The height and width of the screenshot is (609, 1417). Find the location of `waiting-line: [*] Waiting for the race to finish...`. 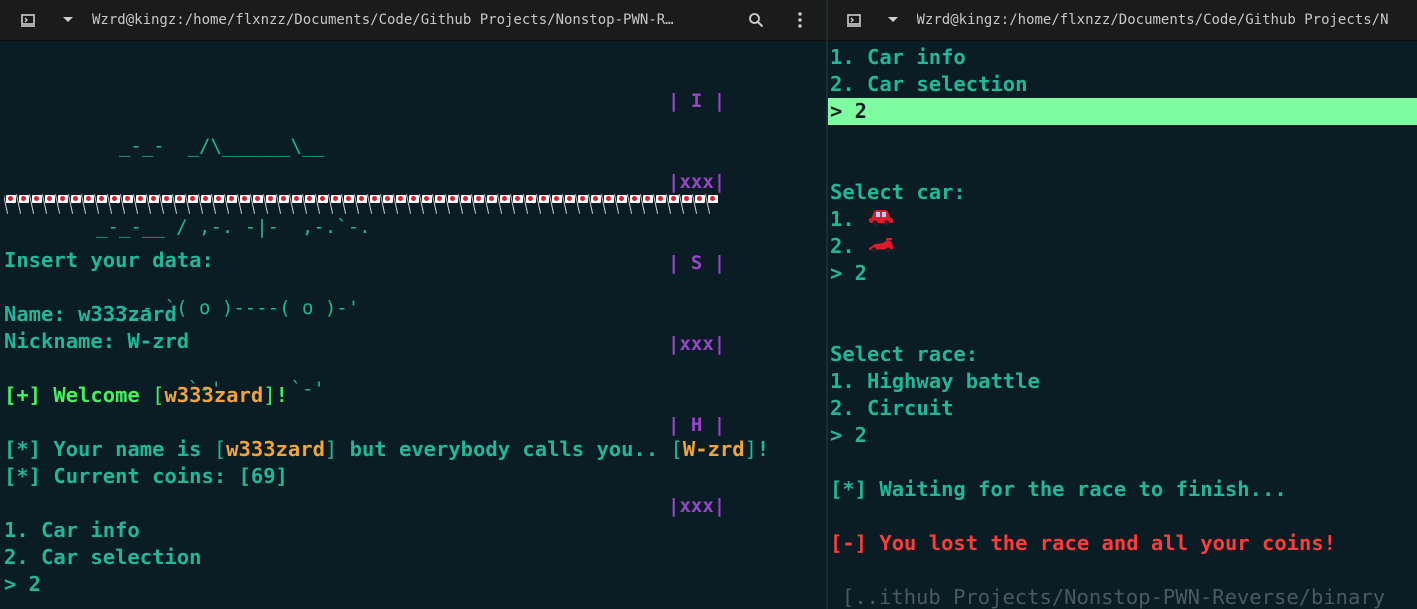

waiting-line: [*] Waiting for the race to finish... is located at coordinates (1058, 489).